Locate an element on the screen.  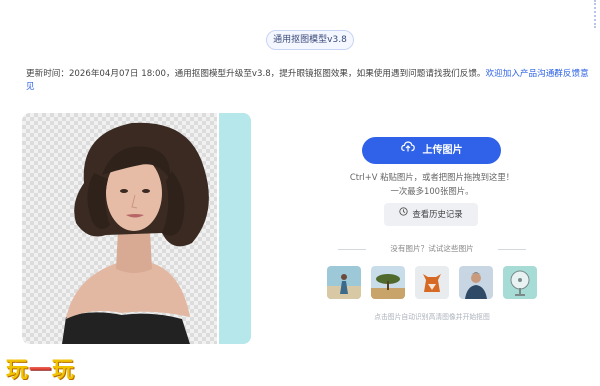
watermark-char-3: 玩 is located at coordinates (64, 370).